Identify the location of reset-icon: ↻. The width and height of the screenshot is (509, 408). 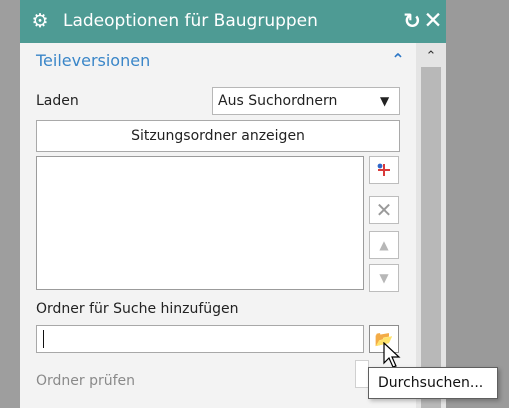
(412, 21).